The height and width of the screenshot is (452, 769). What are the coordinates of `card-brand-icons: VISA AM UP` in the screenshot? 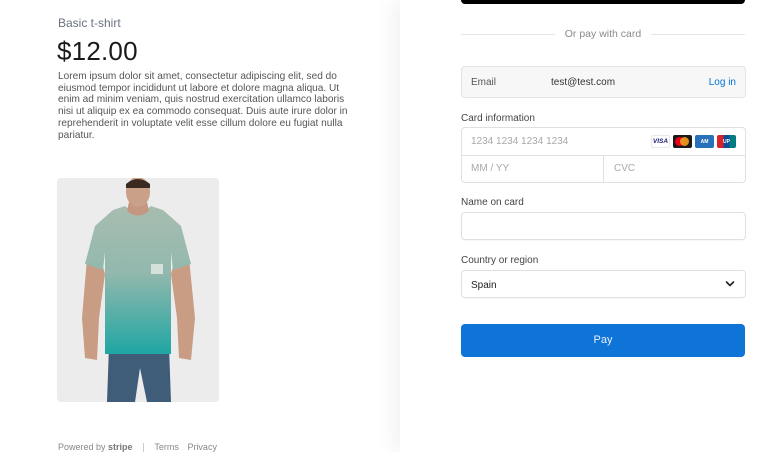 It's located at (693, 141).